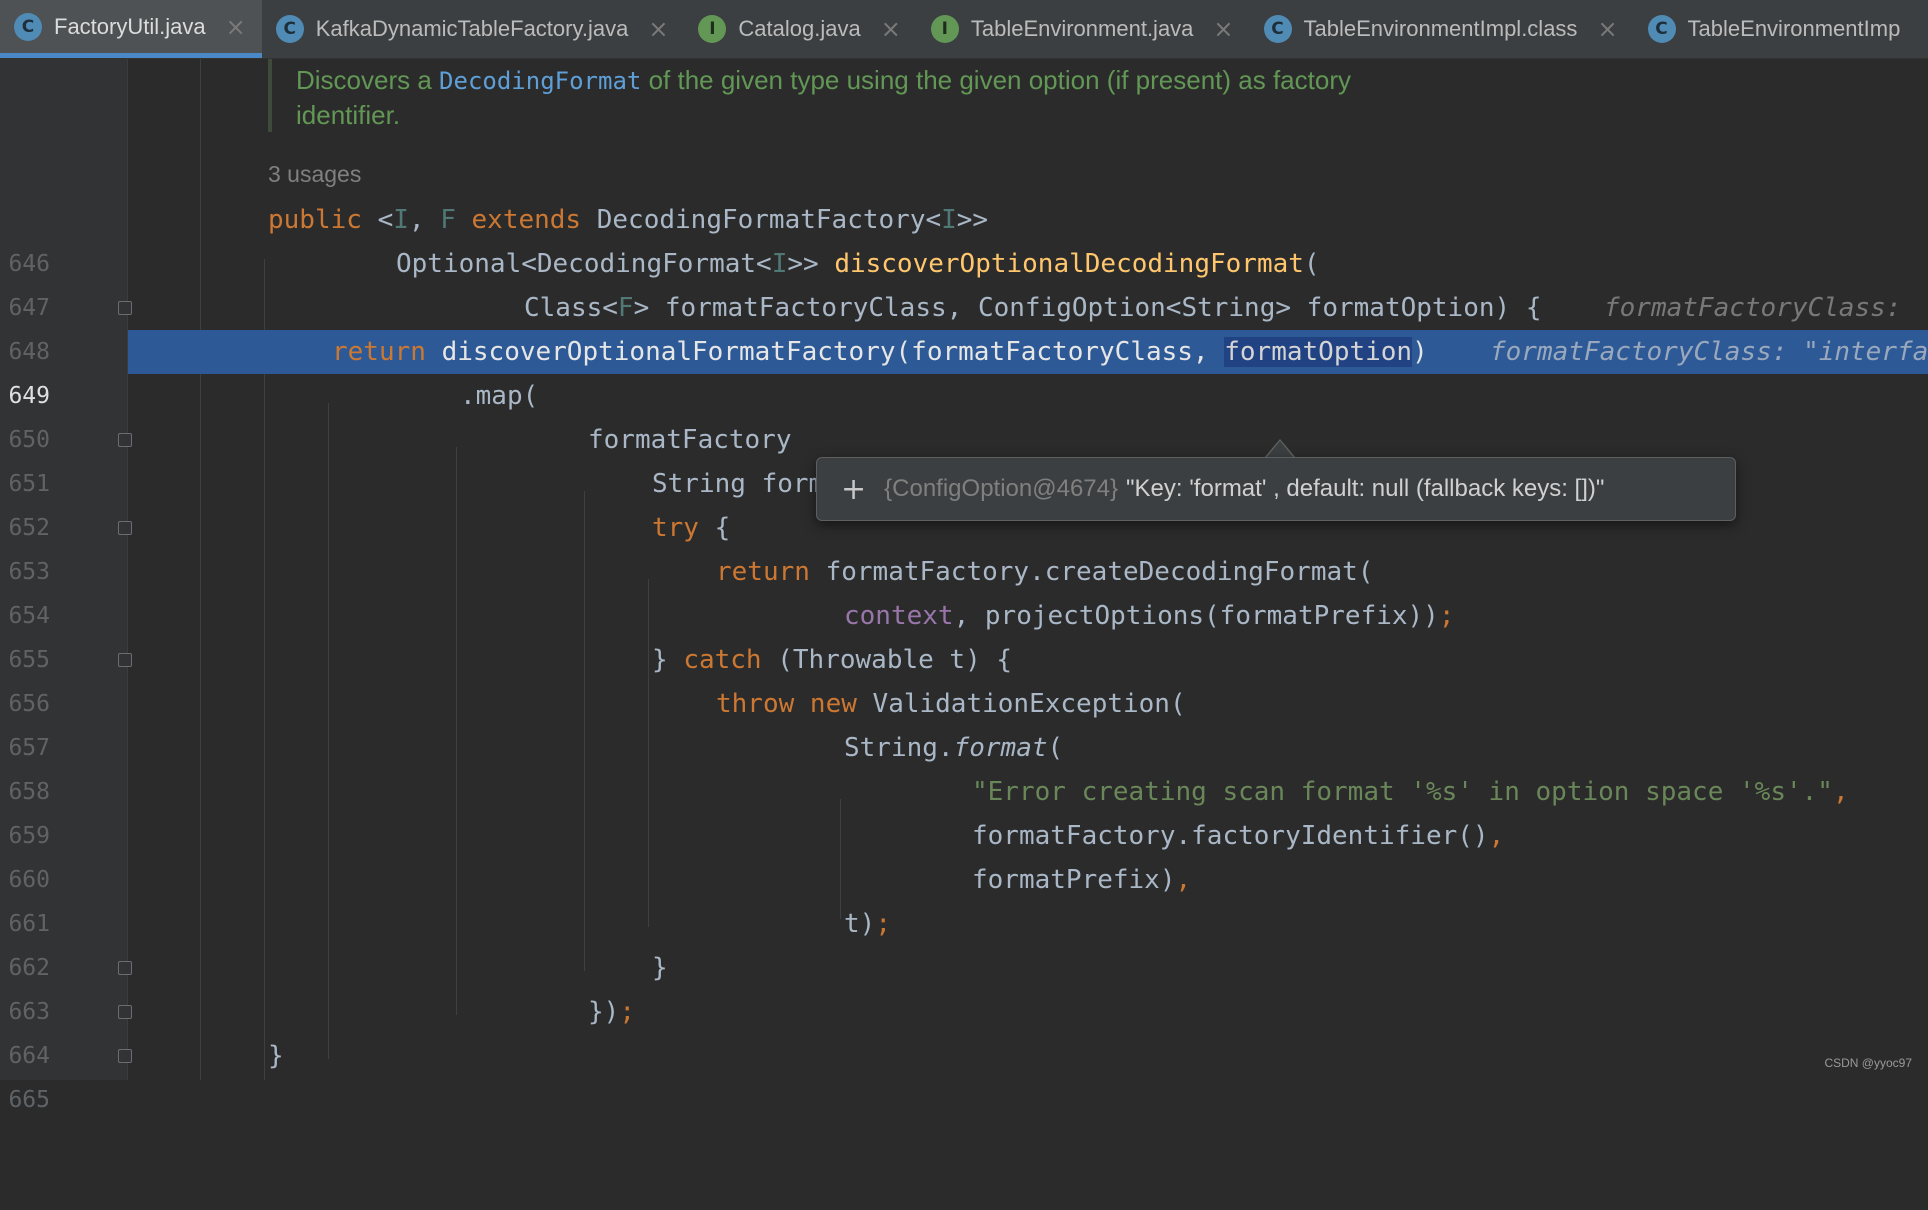  Describe the element at coordinates (691, 528) in the screenshot. I see `code-text: try {` at that location.